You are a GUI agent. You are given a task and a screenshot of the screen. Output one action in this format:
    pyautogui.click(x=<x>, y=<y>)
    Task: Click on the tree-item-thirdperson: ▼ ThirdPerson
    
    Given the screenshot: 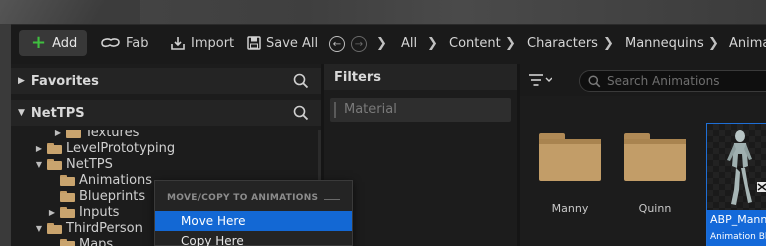 What is the action you would take?
    pyautogui.click(x=88, y=228)
    